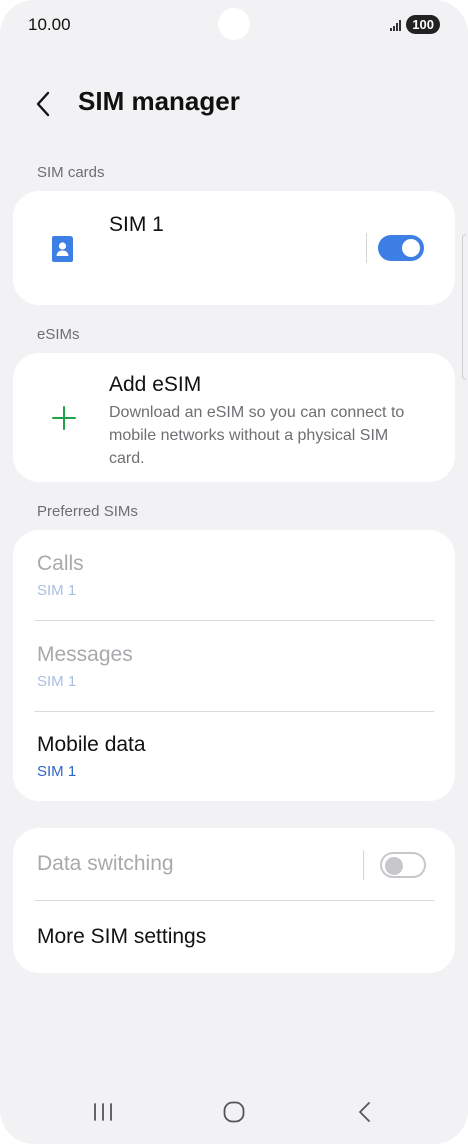 The width and height of the screenshot is (468, 1144). I want to click on section-label-esims: eSIMs, so click(58, 334).